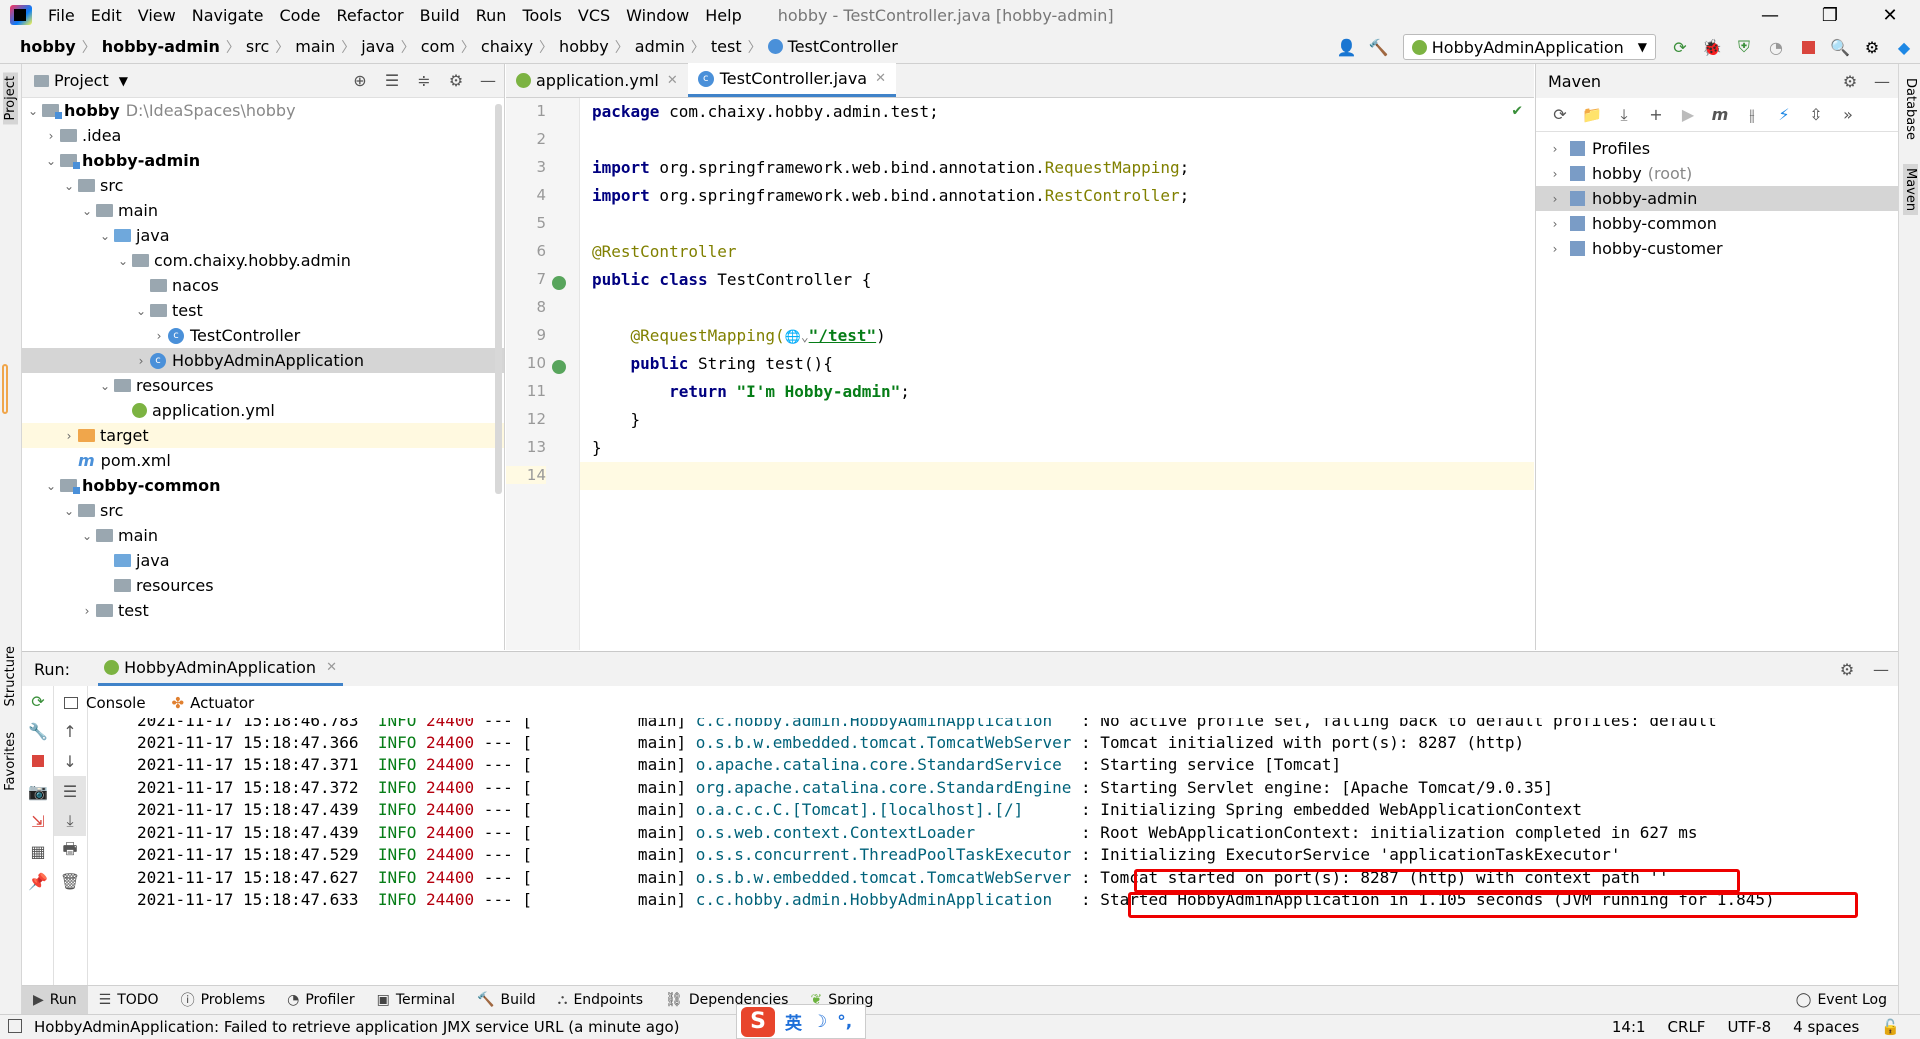 This screenshot has width=1920, height=1039. What do you see at coordinates (300, 15) in the screenshot?
I see `menu-code: Code` at bounding box center [300, 15].